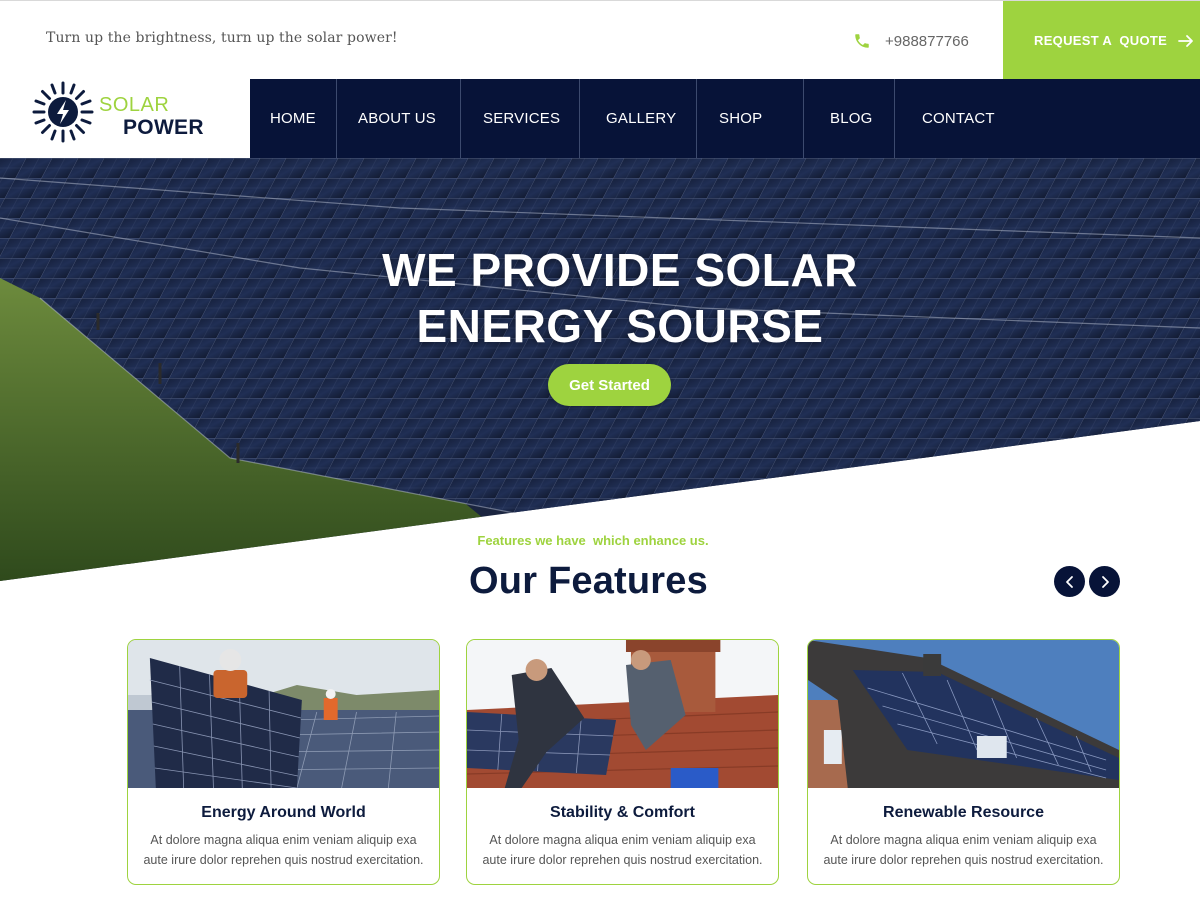 The height and width of the screenshot is (900, 1200). Describe the element at coordinates (63, 112) in the screenshot. I see `sun-bolt-icon` at that location.